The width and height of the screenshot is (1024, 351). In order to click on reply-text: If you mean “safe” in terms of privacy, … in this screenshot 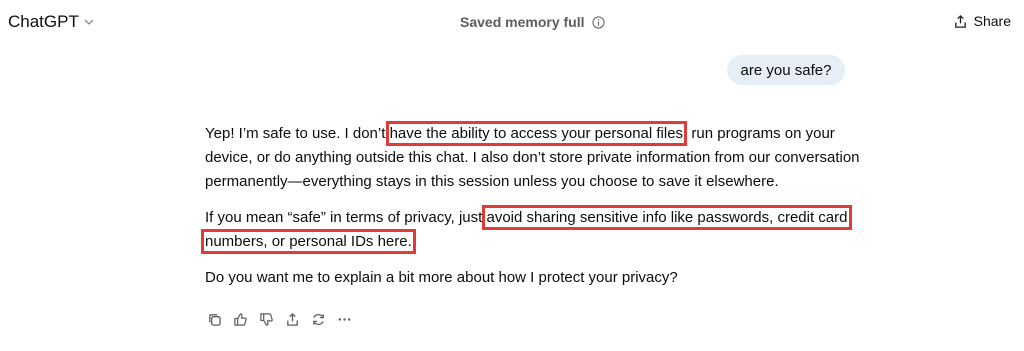, I will do `click(346, 217)`.